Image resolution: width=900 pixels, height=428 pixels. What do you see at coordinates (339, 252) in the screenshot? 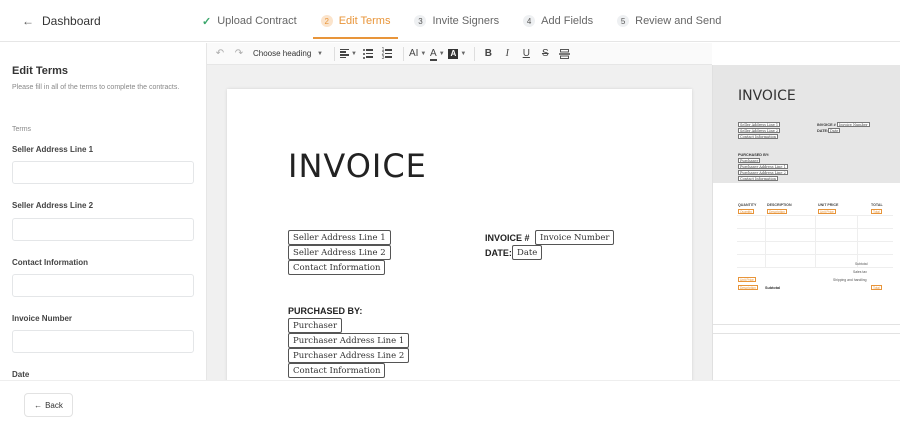
I see `token-seller-address-line-2: Seller Address Line 2` at bounding box center [339, 252].